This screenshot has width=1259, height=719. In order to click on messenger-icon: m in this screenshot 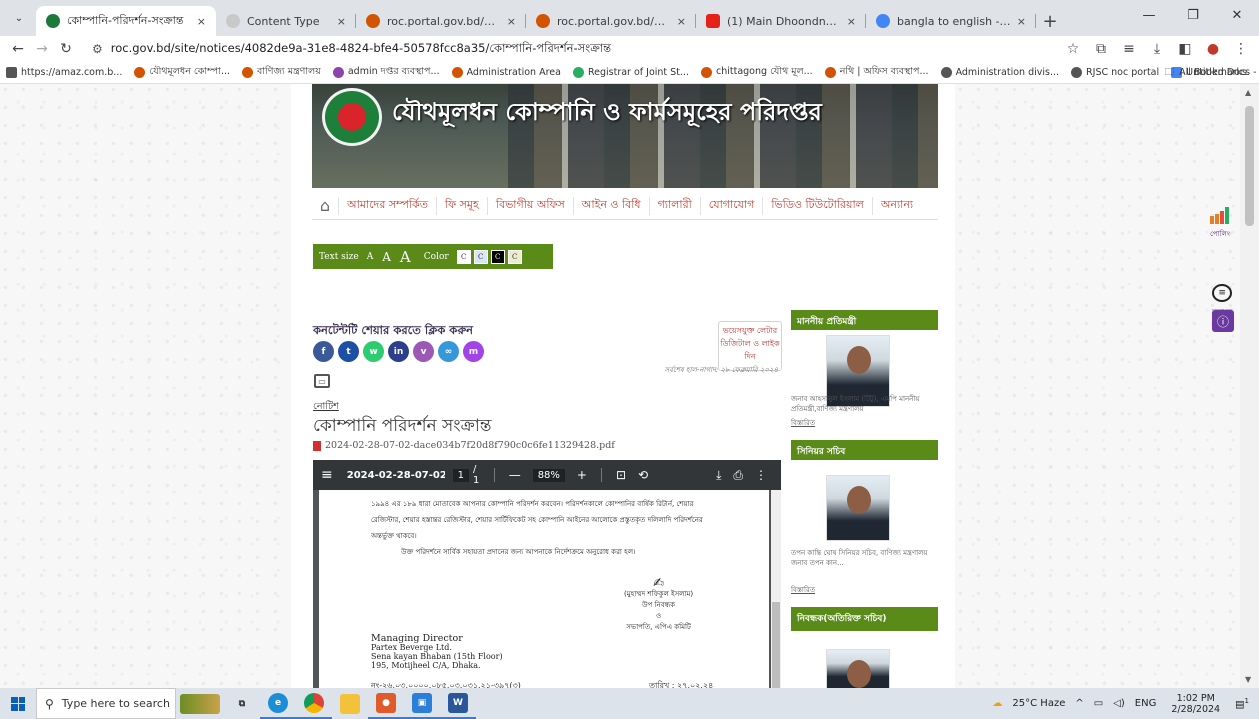, I will do `click(473, 351)`.